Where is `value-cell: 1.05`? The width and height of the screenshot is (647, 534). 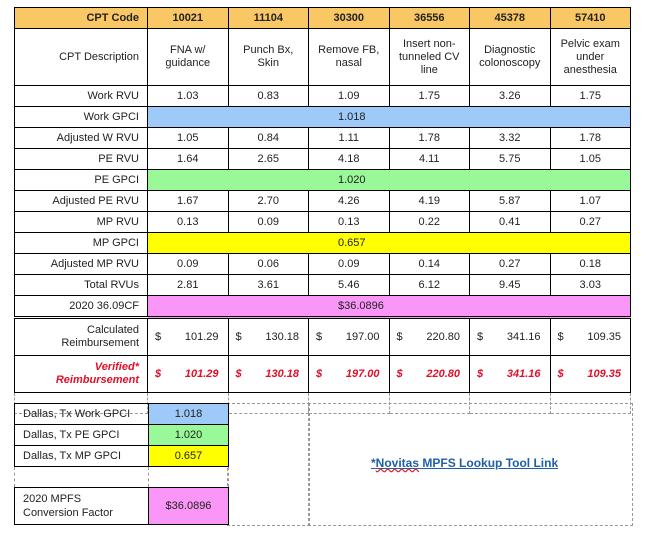
value-cell: 1.05 is located at coordinates (590, 159).